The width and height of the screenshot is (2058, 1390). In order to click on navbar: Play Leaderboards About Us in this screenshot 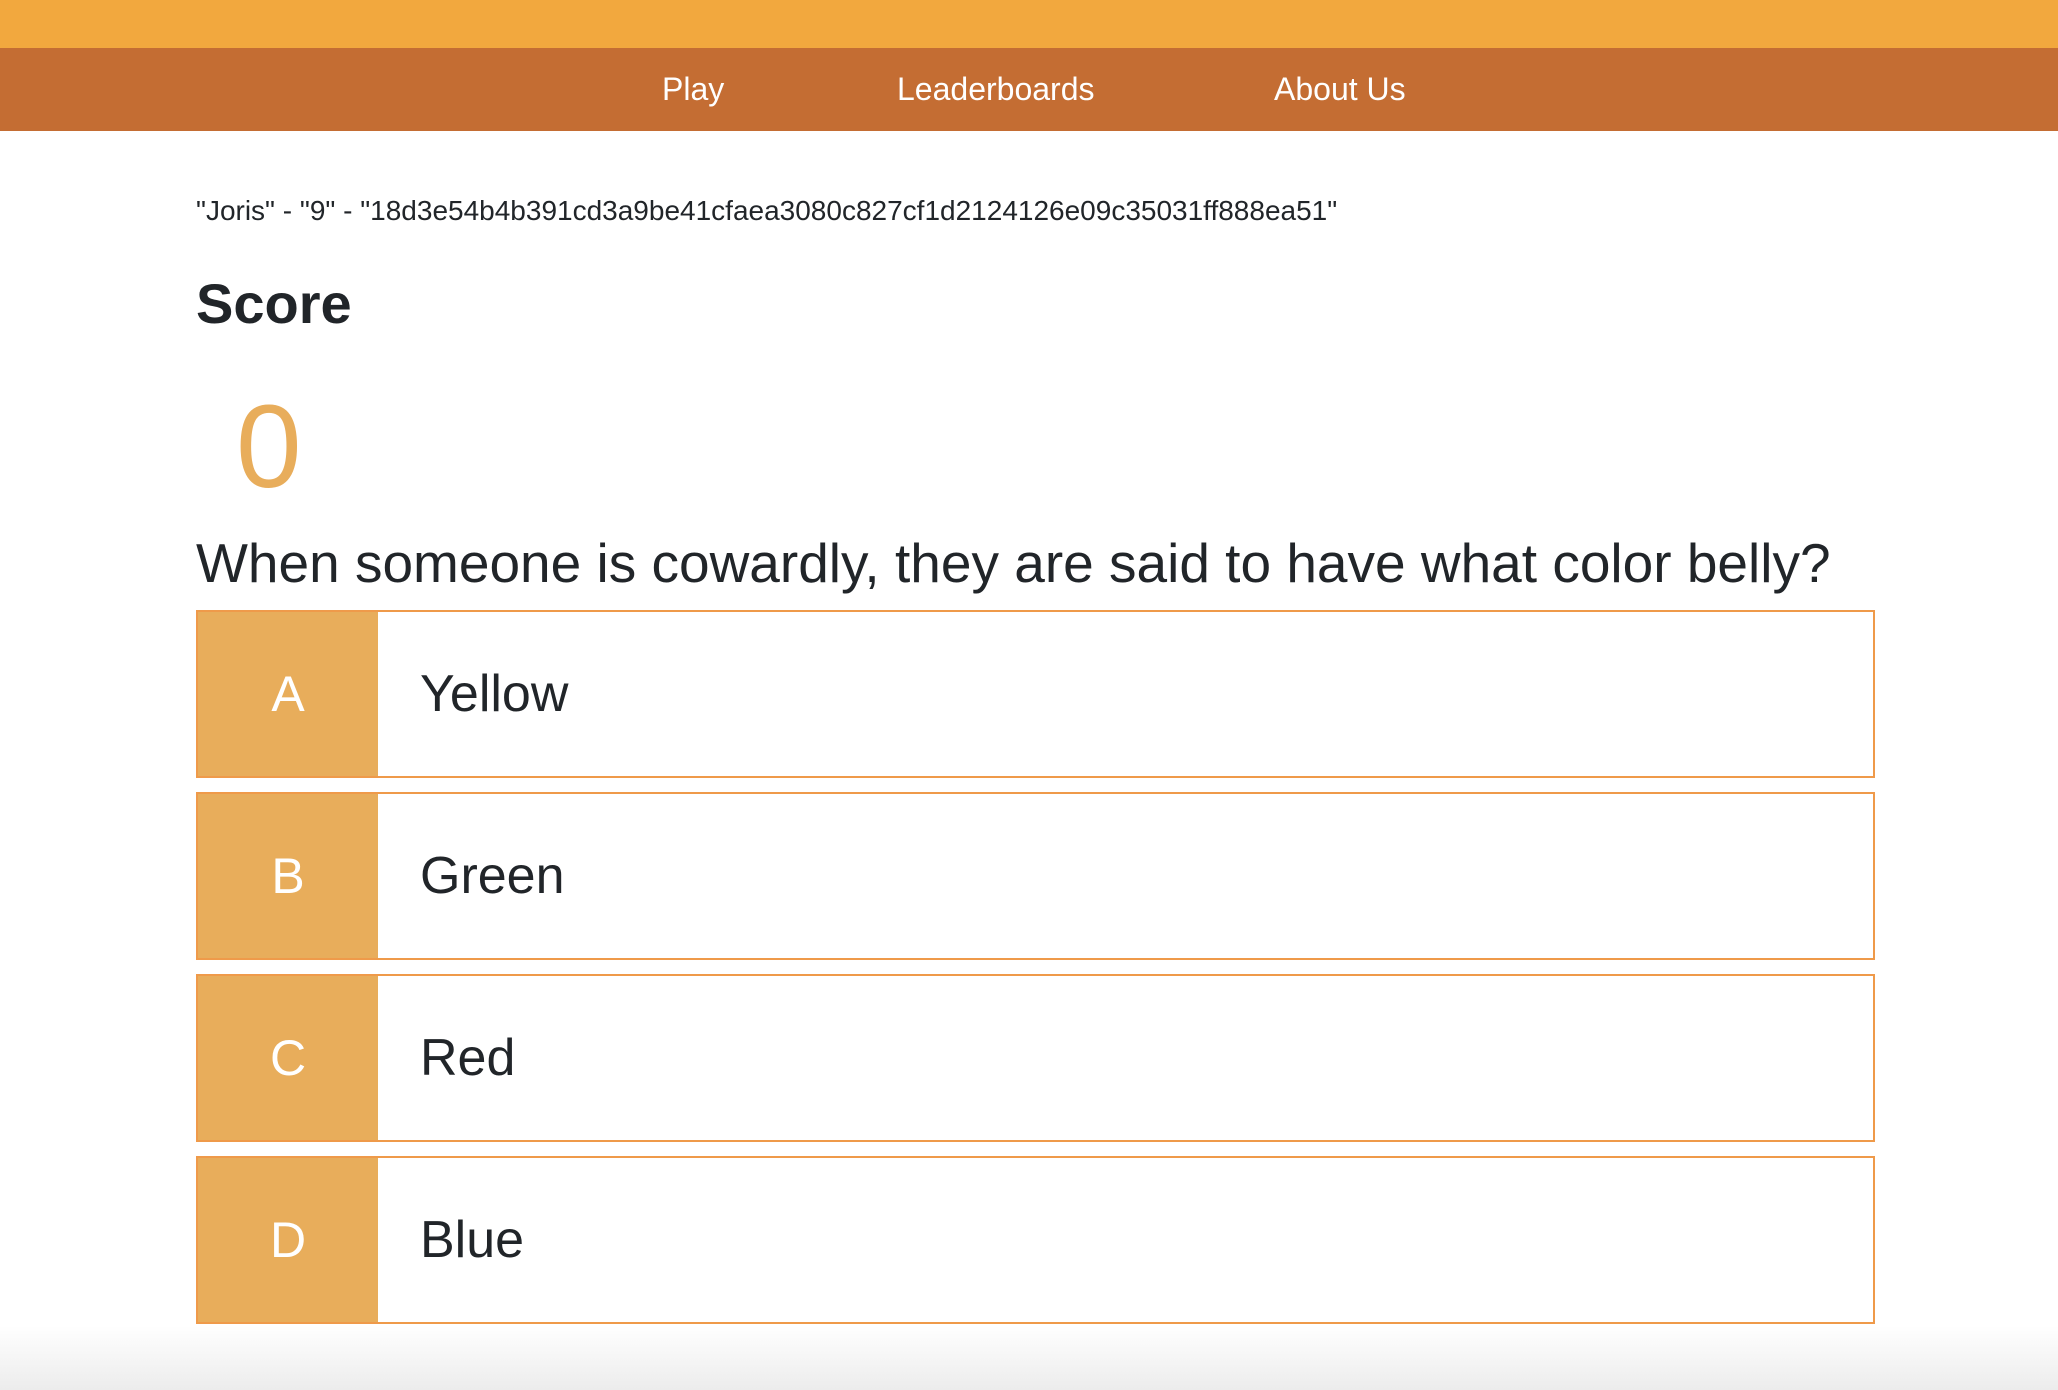, I will do `click(1029, 89)`.